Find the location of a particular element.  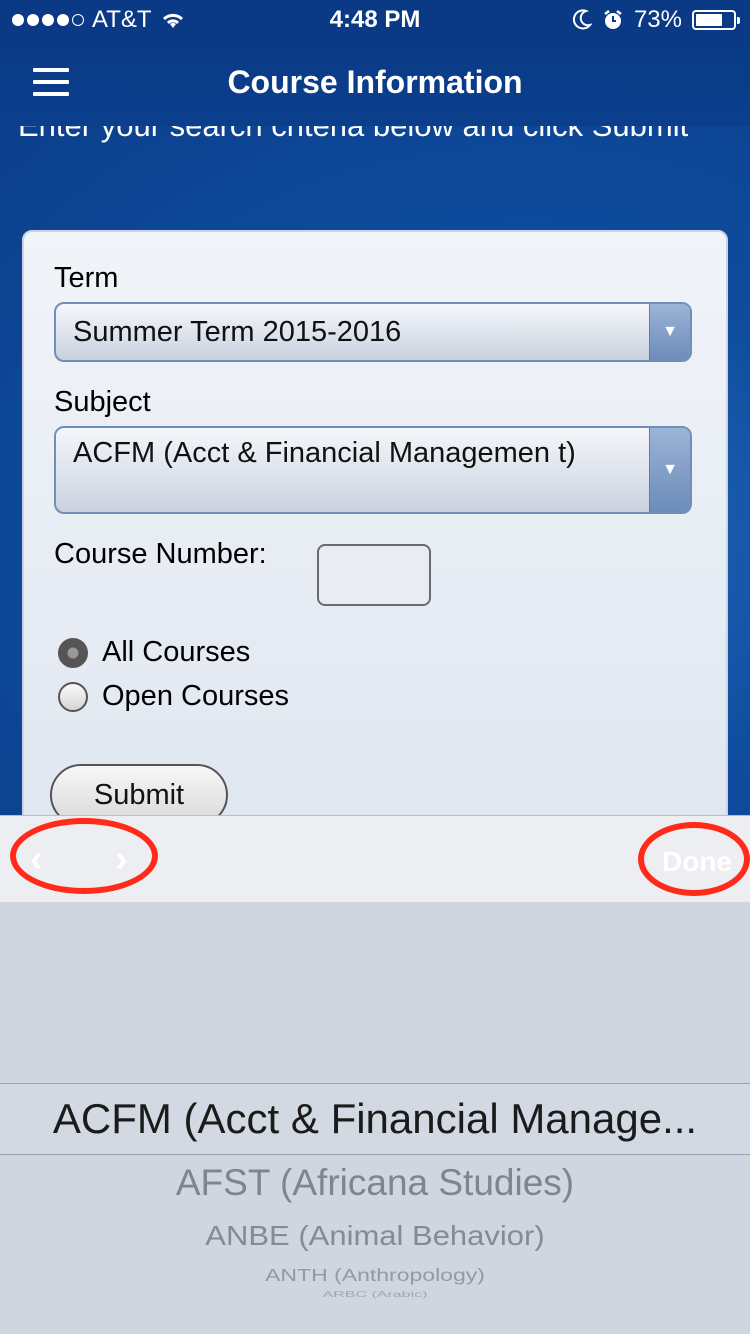

picker-option: ARBC (Arabic) is located at coordinates (375, 1295).